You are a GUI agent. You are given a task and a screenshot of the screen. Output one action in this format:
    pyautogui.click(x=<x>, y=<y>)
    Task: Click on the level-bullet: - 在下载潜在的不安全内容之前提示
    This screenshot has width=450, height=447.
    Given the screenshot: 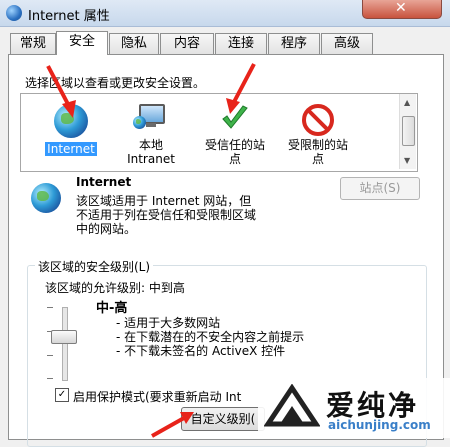 What is the action you would take?
    pyautogui.click(x=210, y=337)
    